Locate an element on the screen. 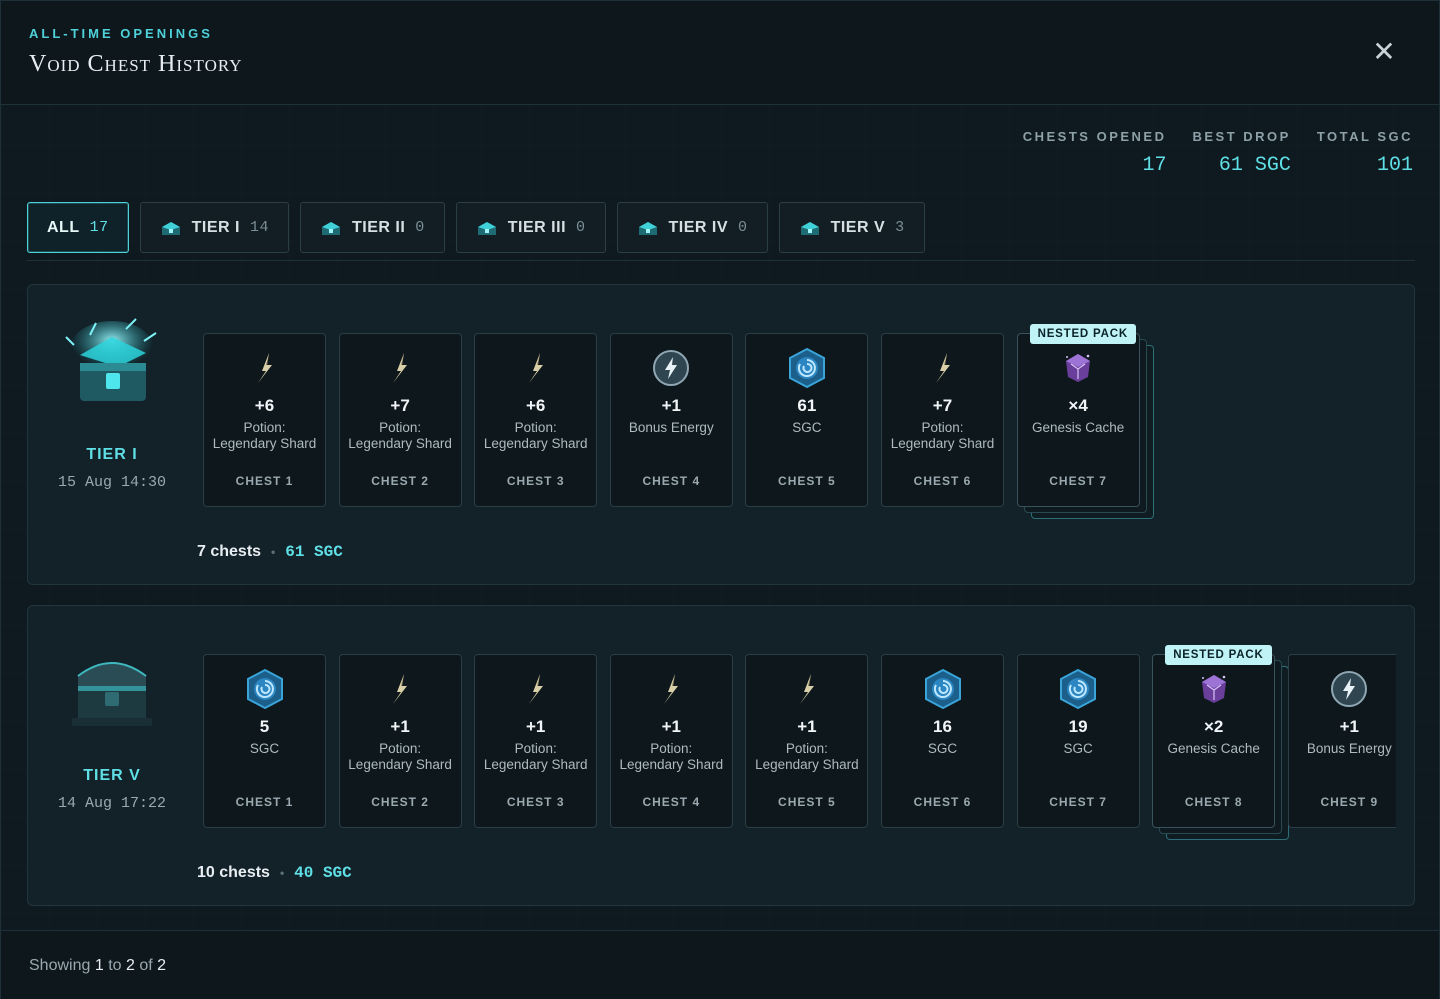 This screenshot has height=999, width=1440. reward-card: +6 Potion: Legendary Shard CHEST 3 is located at coordinates (536, 420).